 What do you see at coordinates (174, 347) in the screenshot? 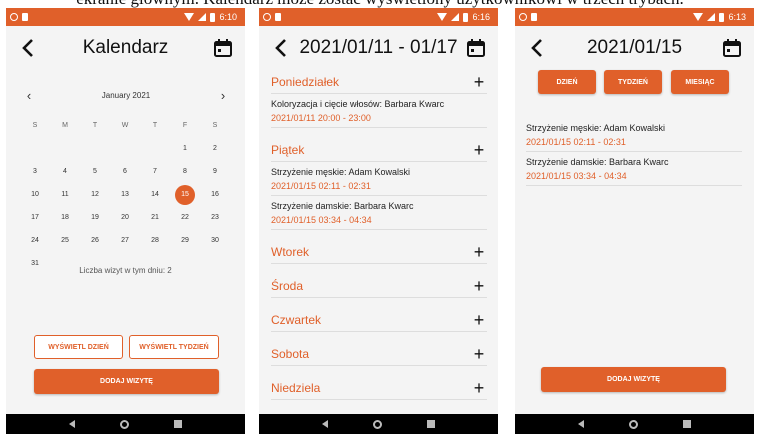
I see `show-week-button: WYŚWIETL TYDZIEŃ` at bounding box center [174, 347].